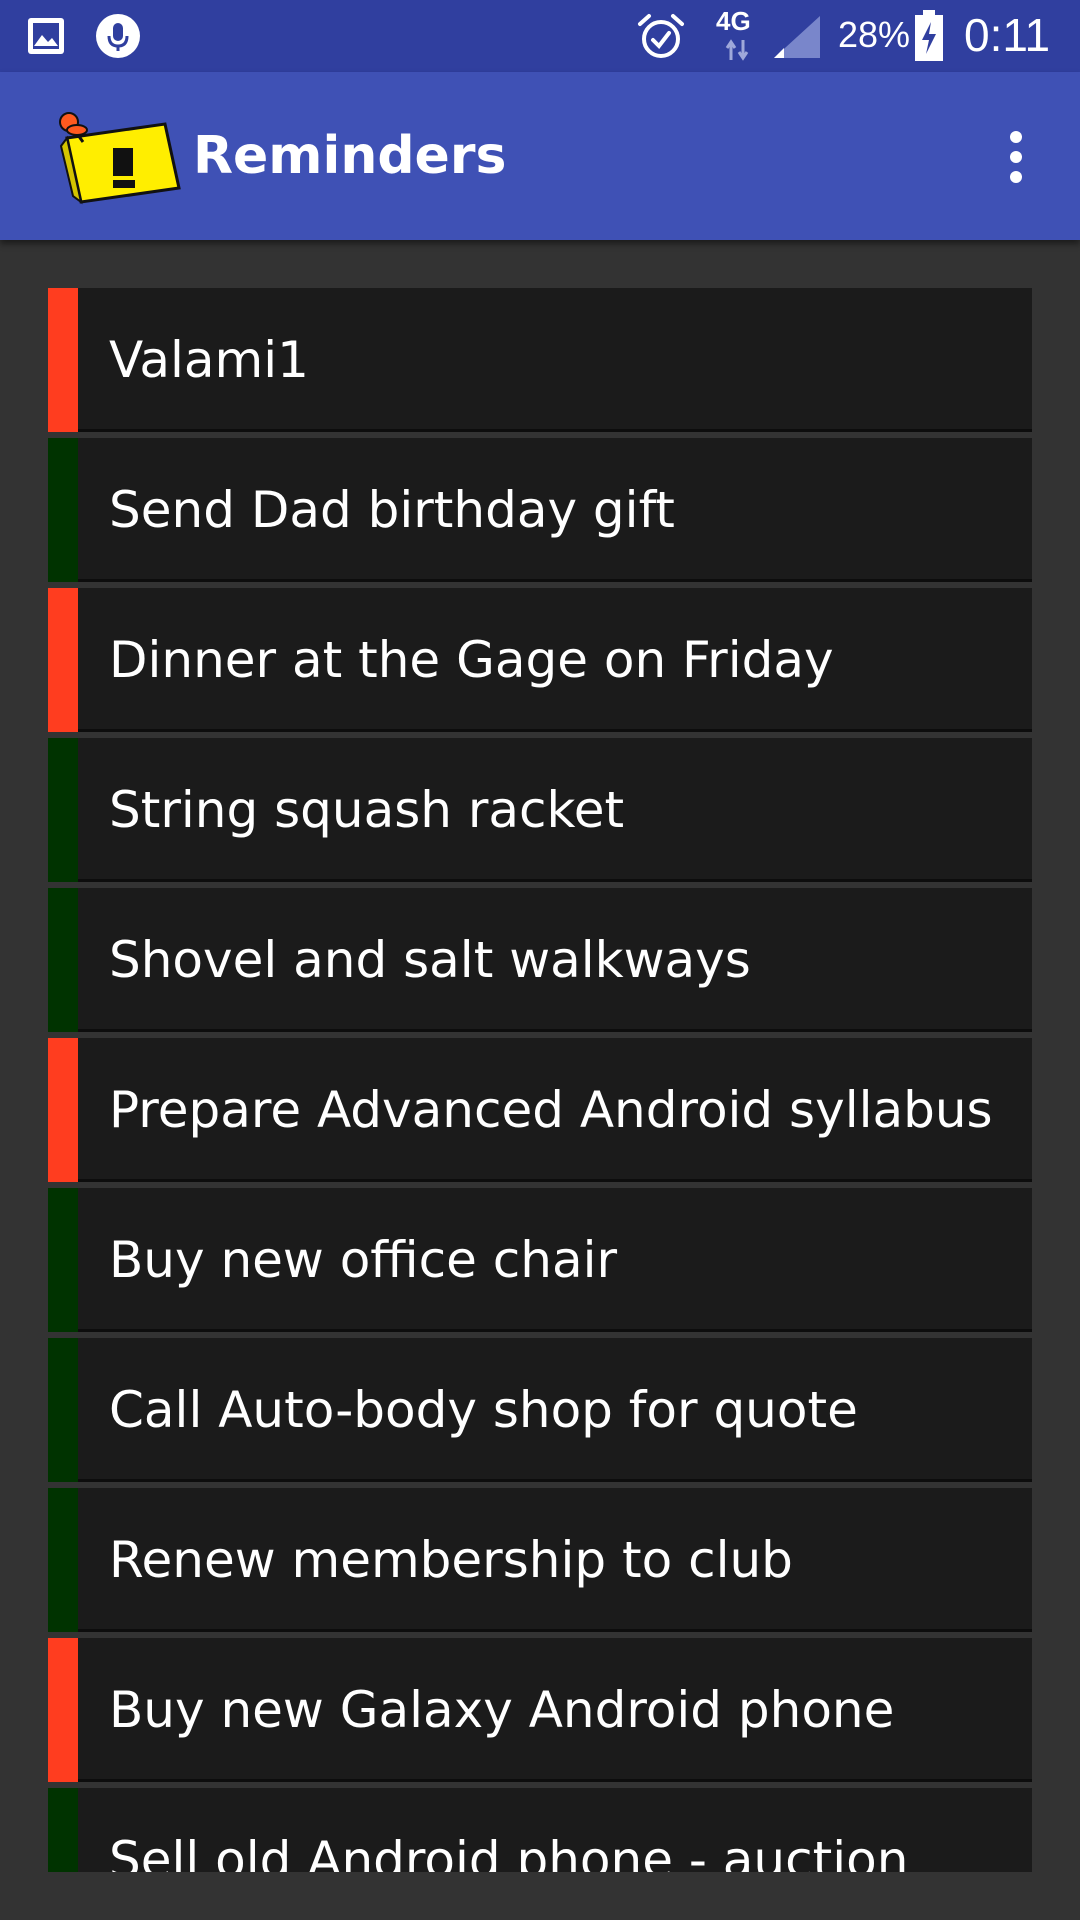 The image size is (1080, 1920). Describe the element at coordinates (1014, 157) in the screenshot. I see `more-options-button` at that location.